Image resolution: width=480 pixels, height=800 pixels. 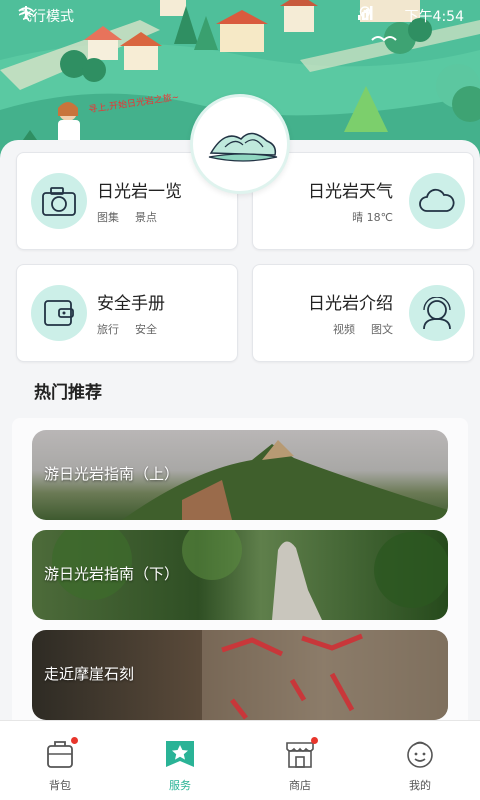 I want to click on card-weather: 日光岩天气 晴 18℃, so click(x=363, y=201).